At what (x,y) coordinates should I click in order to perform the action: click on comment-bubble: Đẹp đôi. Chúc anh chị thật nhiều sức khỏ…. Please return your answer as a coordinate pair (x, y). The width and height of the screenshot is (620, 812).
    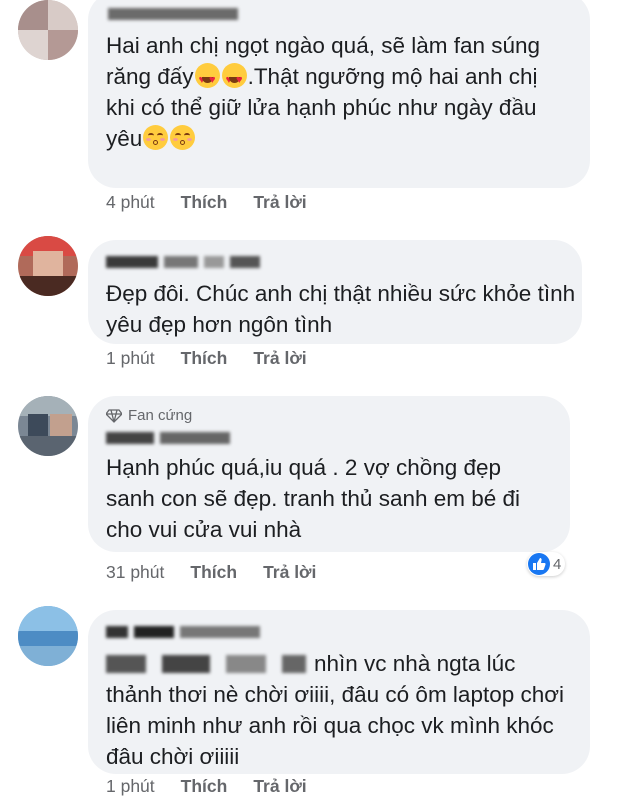
    Looking at the image, I should click on (335, 292).